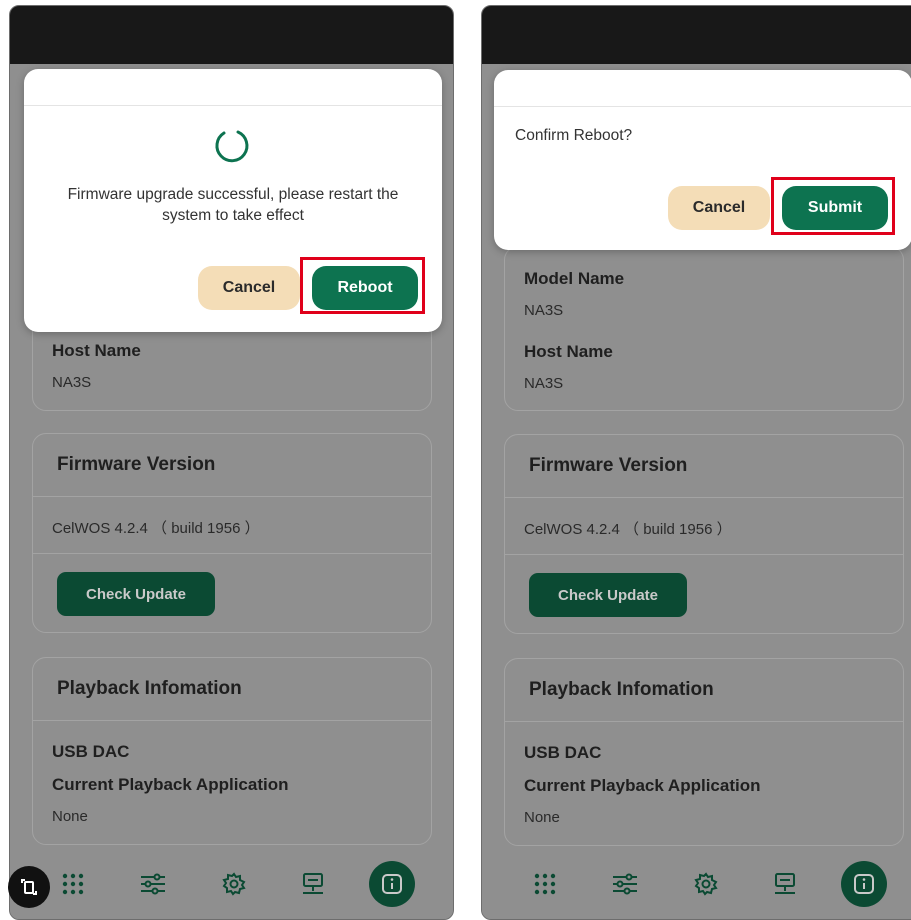 Image resolution: width=911 pixels, height=920 pixels. I want to click on highlight-reboot, so click(362, 285).